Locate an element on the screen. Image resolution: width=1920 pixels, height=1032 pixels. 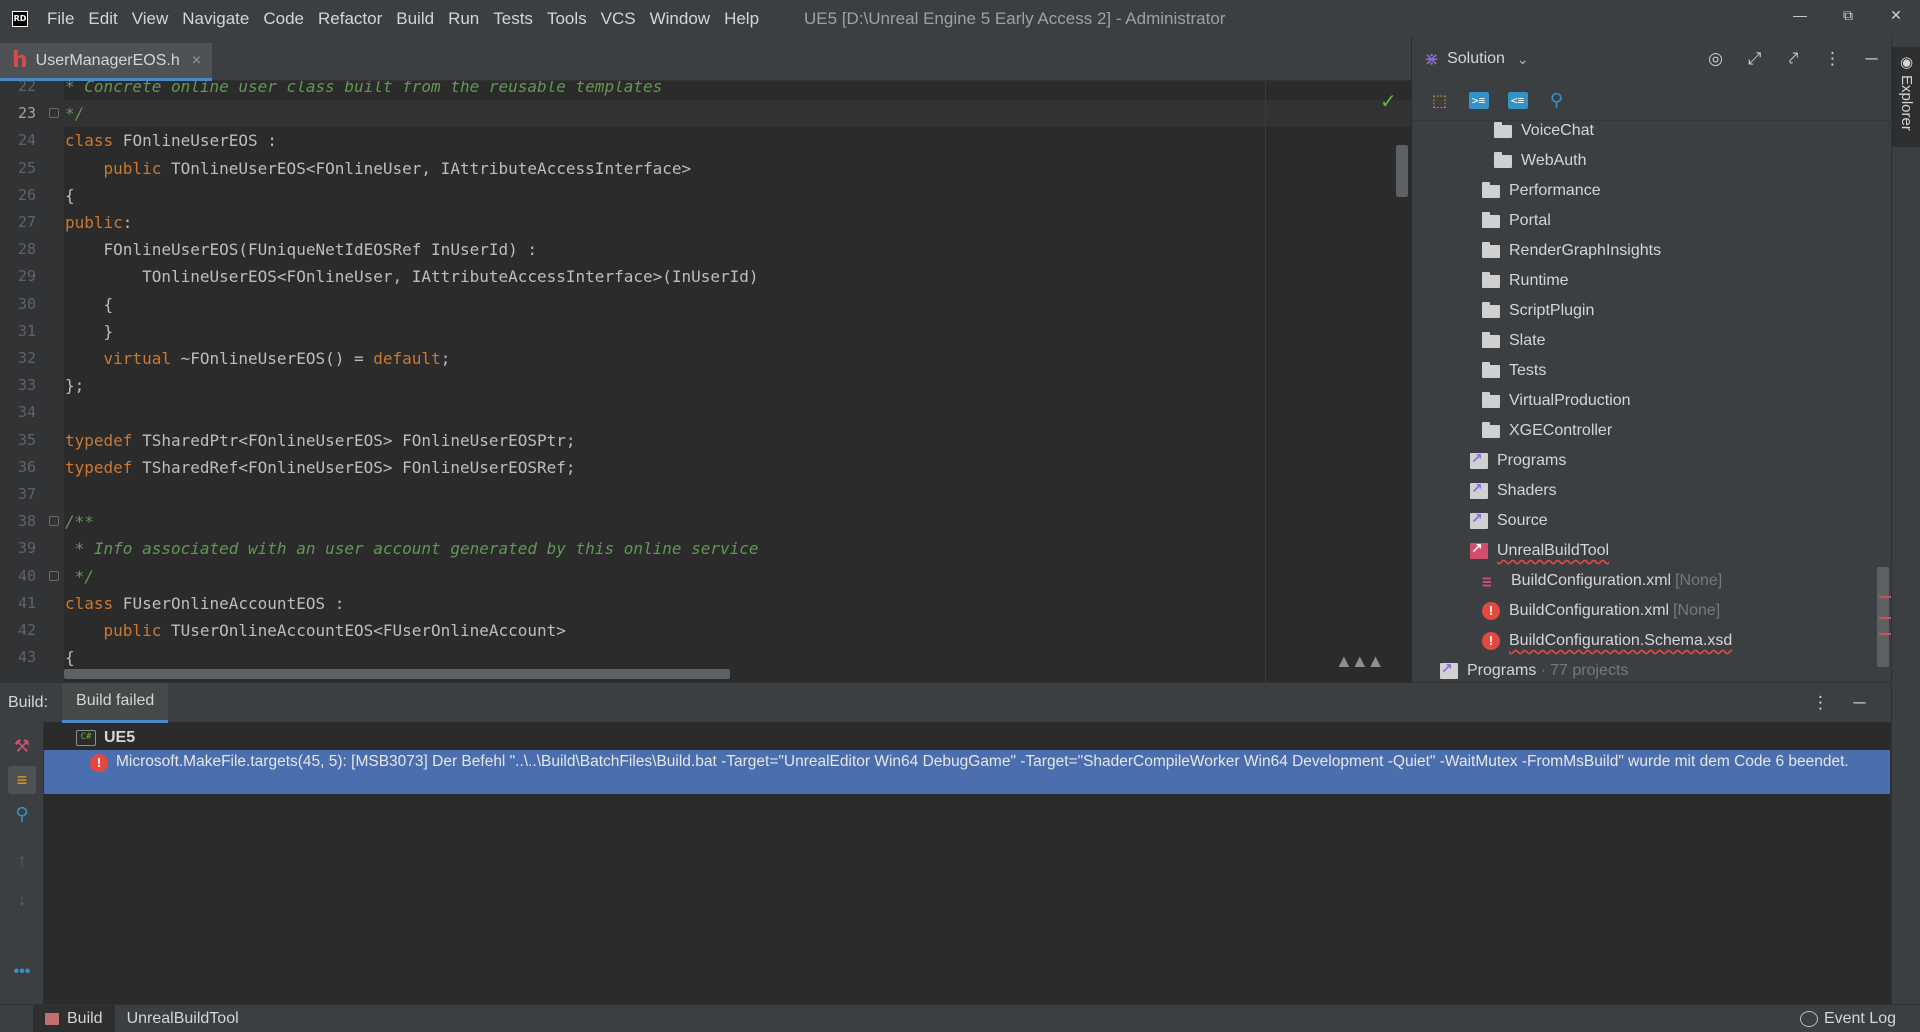
horizontal-scrollbar is located at coordinates (397, 674).